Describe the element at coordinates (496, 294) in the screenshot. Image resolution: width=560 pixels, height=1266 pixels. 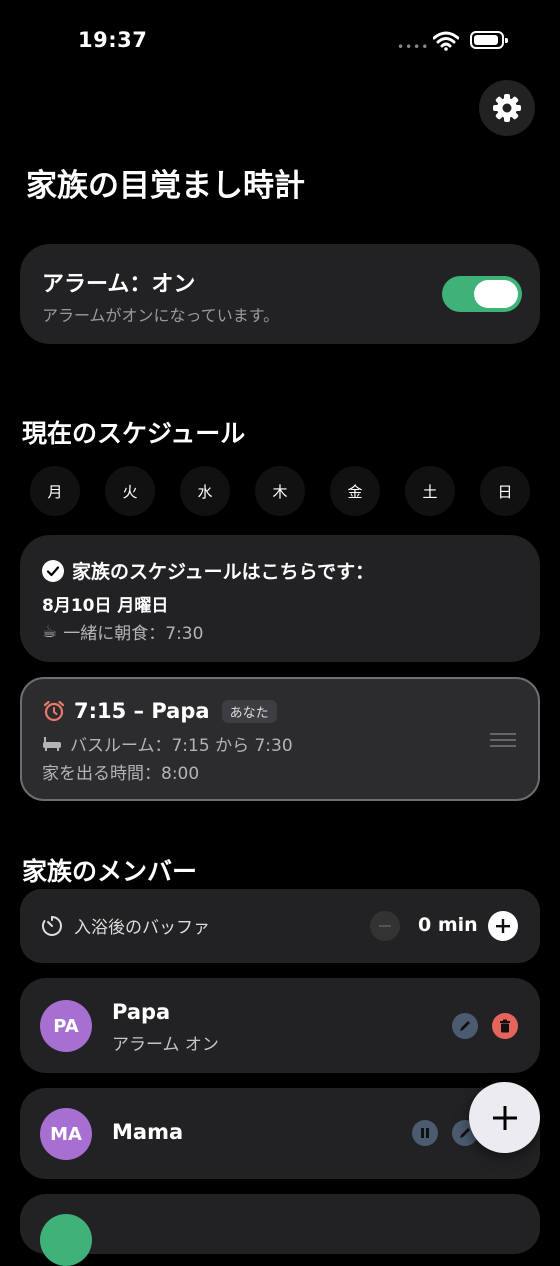
I see `toggle-knob` at that location.